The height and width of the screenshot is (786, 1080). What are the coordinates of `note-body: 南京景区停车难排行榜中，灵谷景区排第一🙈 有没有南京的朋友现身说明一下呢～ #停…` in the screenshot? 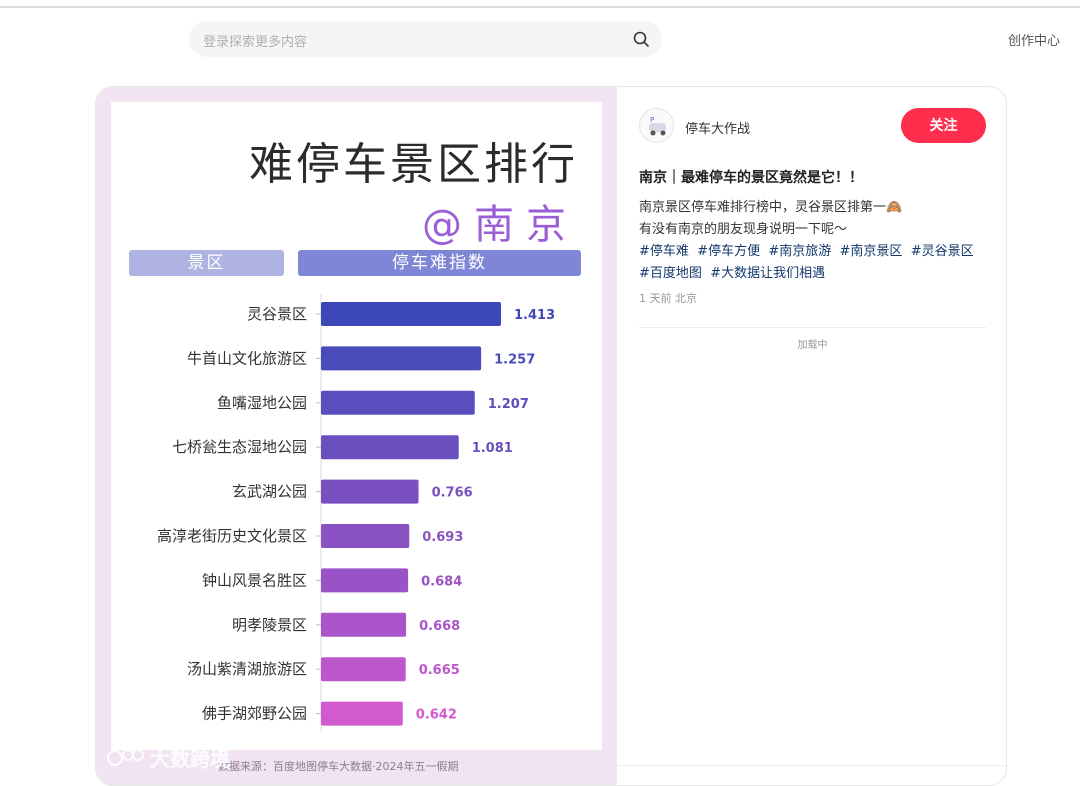 It's located at (814, 241).